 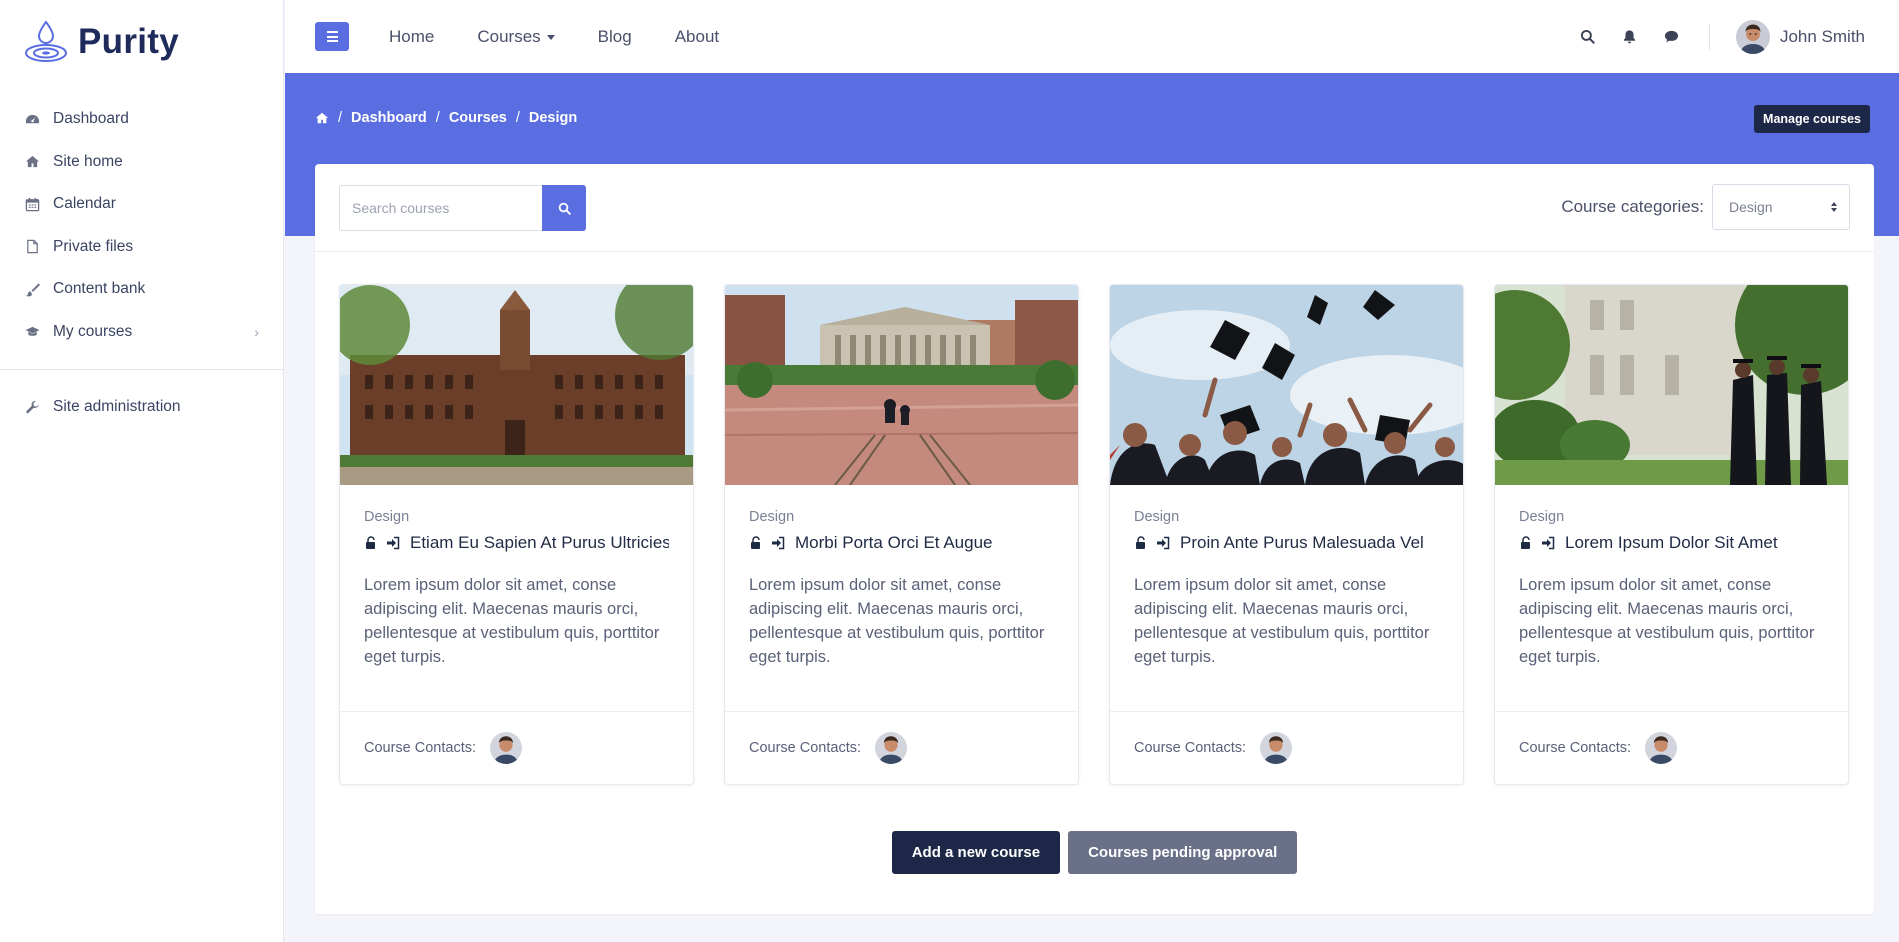 I want to click on course-title: Etiam Eu Sapien At Purus Ultricies, so click(x=539, y=542).